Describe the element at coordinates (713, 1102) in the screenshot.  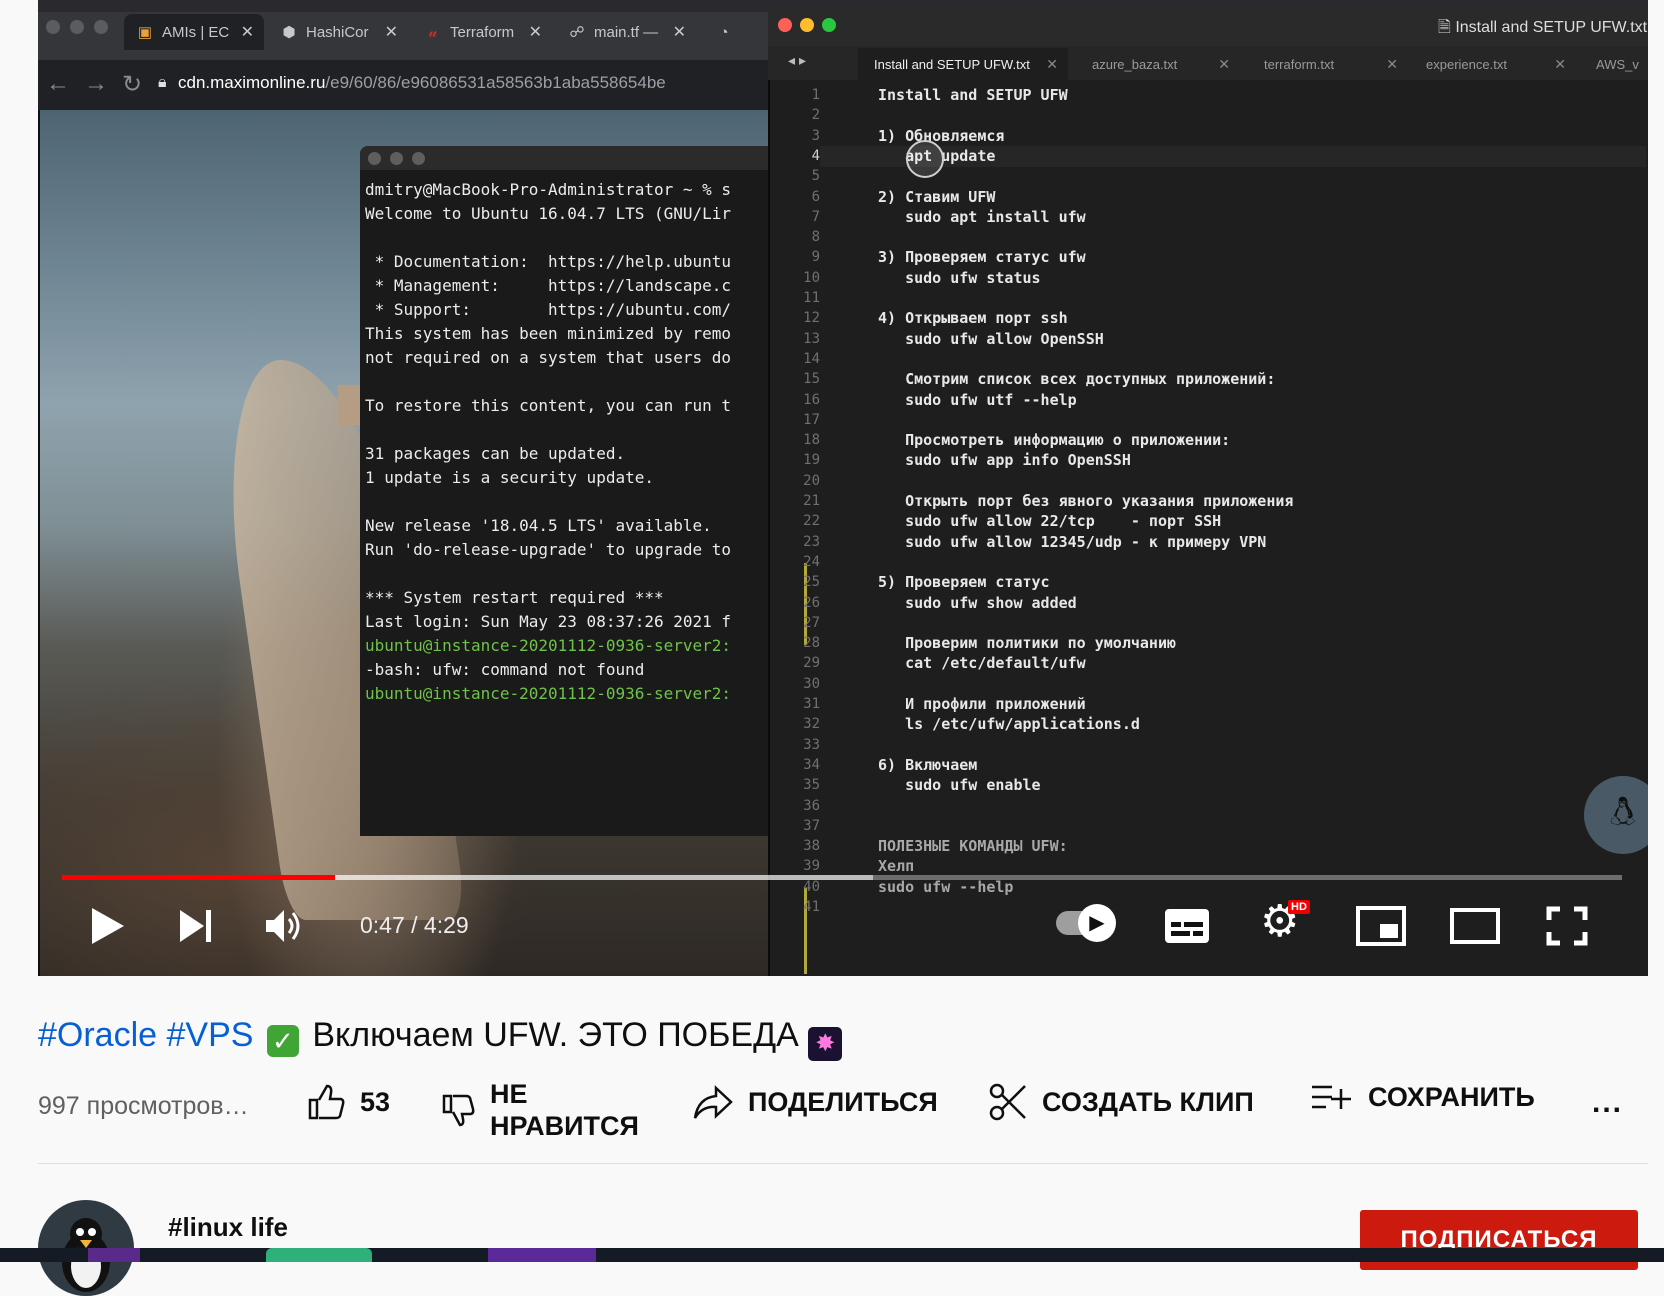
I see `share-arrow-icon` at that location.